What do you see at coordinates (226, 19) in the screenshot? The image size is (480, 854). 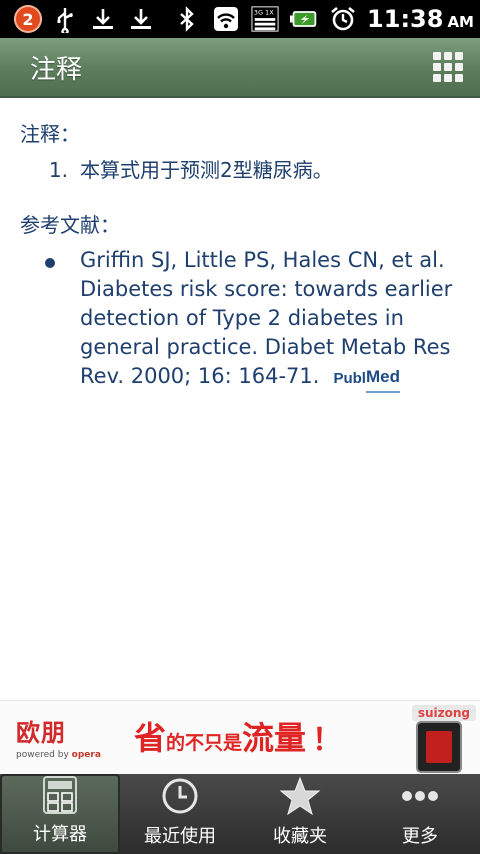 I see `wifi-icon` at bounding box center [226, 19].